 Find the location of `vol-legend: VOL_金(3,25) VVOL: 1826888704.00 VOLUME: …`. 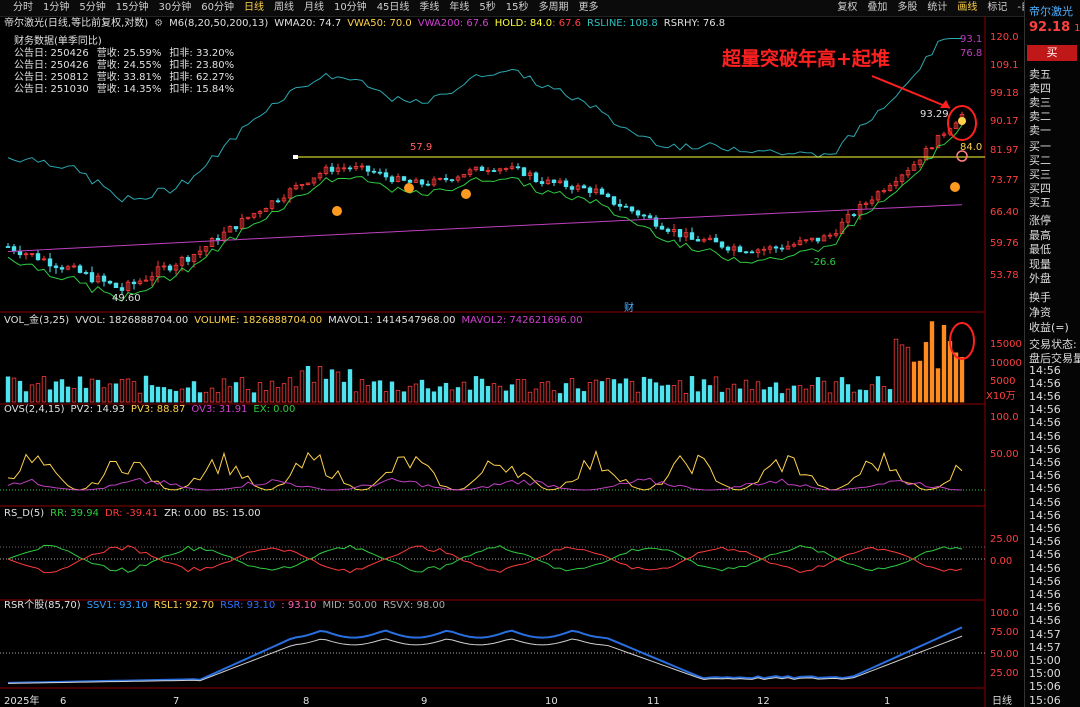

vol-legend: VOL_金(3,25) VVOL: 1826888704.00 VOLUME: … is located at coordinates (296, 321).